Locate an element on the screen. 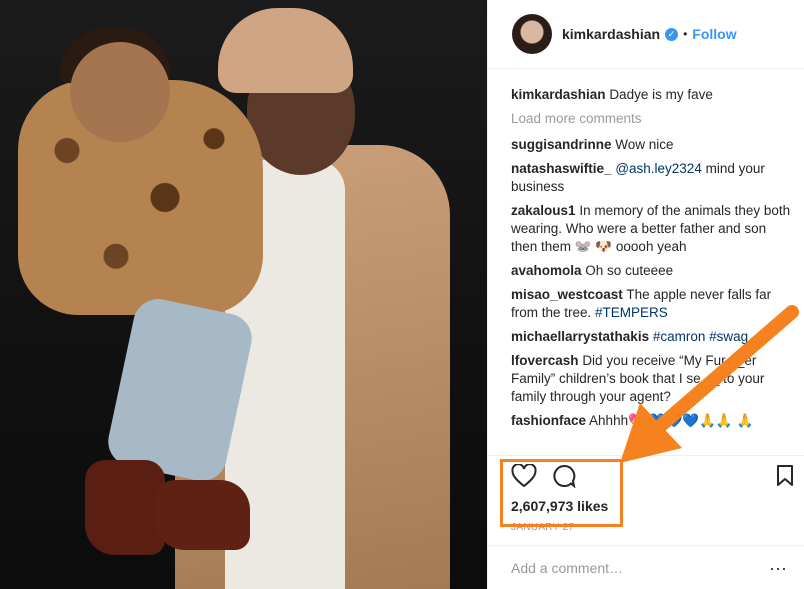 The height and width of the screenshot is (589, 804). add-comment-input is located at coordinates (626, 567).